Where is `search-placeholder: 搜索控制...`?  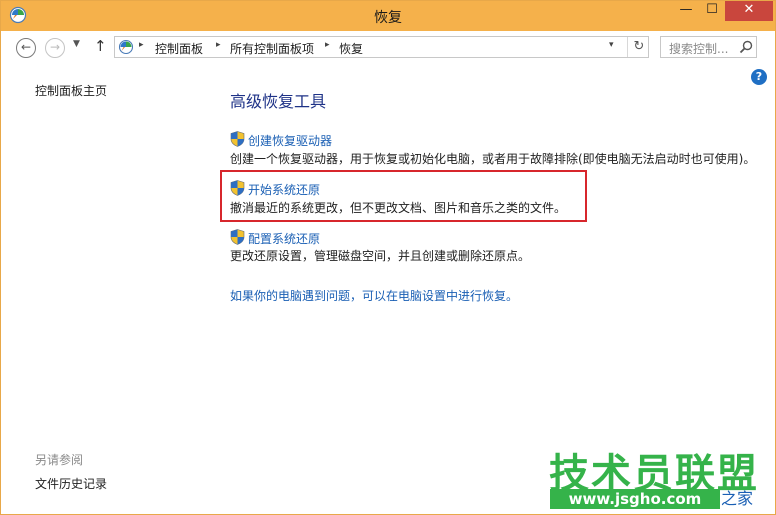
search-placeholder: 搜索控制... is located at coordinates (699, 49).